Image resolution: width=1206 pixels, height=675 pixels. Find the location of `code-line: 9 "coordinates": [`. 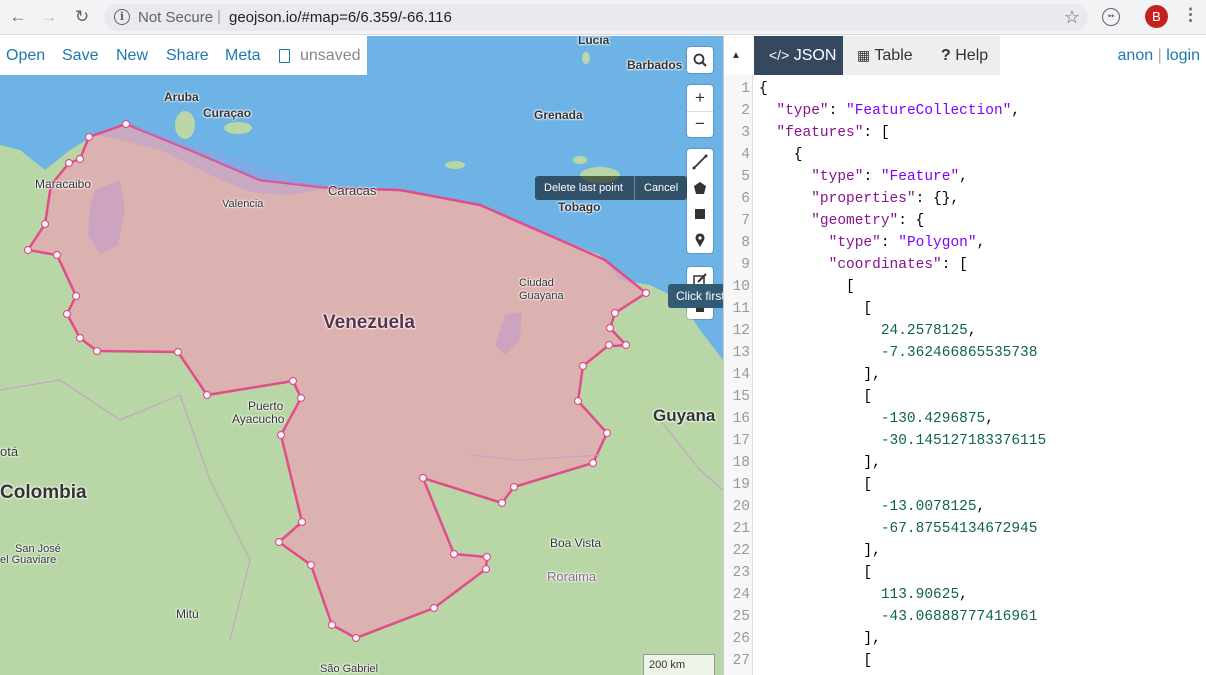

code-line: 9 "coordinates": [ is located at coordinates (965, 265).